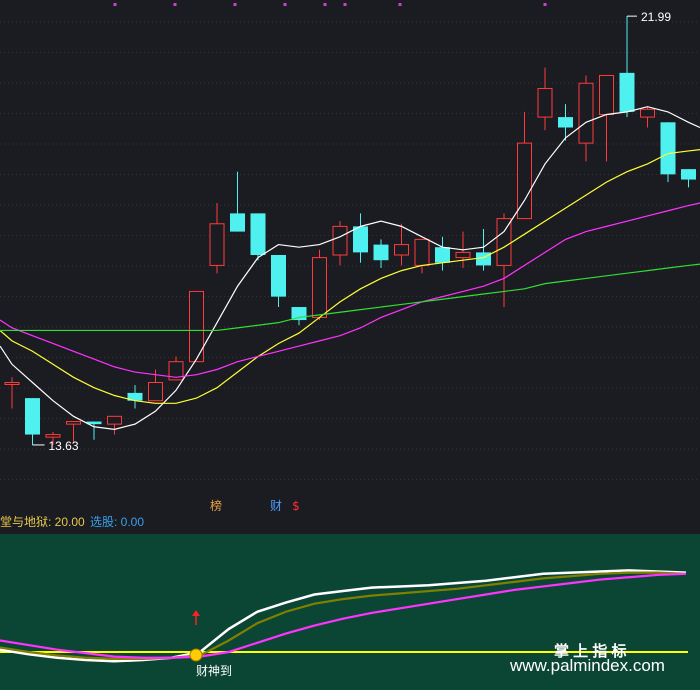 Image resolution: width=700 pixels, height=690 pixels. I want to click on signal-label: 财神到, so click(214, 671).